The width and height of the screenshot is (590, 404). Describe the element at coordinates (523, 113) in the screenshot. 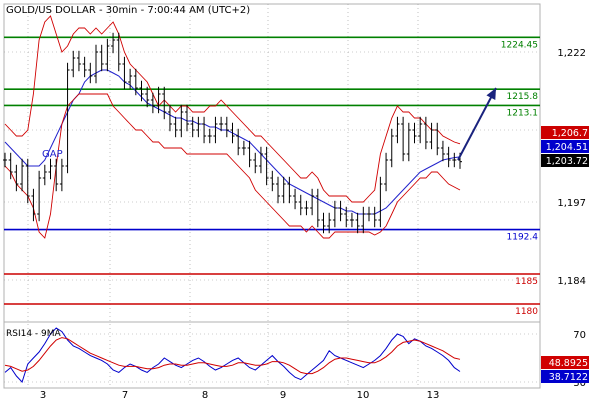

I see `level-label: 1213.1` at that location.